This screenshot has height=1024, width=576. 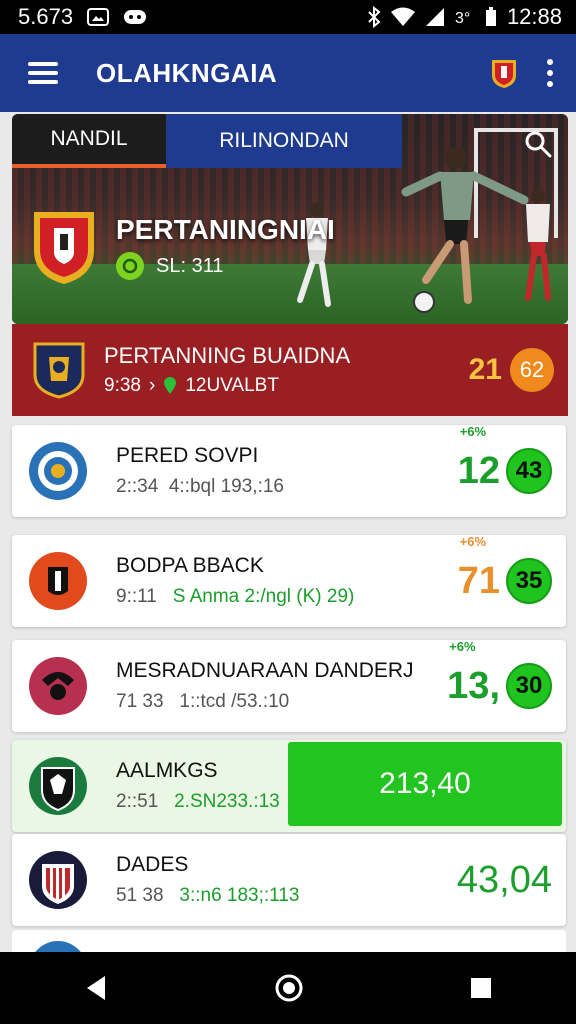 I want to click on more-options-icon, so click(x=550, y=73).